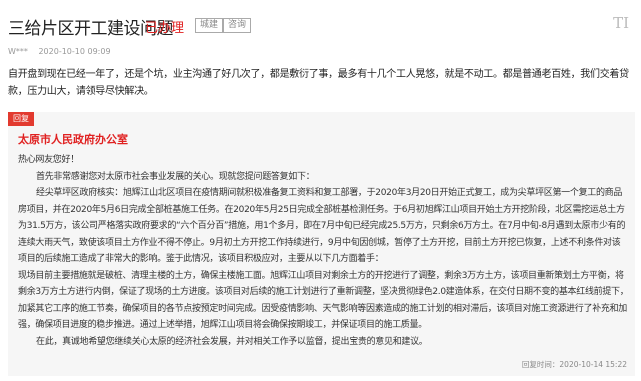 The image size is (641, 381). What do you see at coordinates (21, 119) in the screenshot?
I see `reply-badge: 回复` at bounding box center [21, 119].